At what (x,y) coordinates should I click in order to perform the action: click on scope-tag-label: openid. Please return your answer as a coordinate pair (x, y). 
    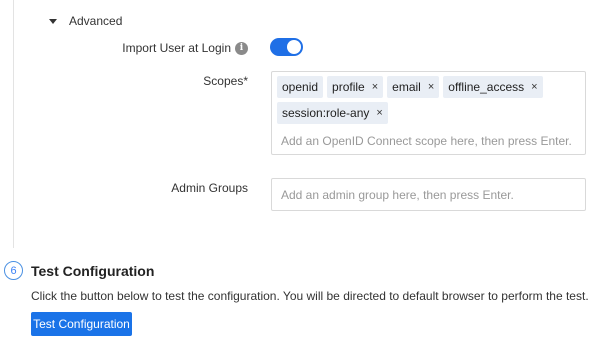
    Looking at the image, I should click on (300, 87).